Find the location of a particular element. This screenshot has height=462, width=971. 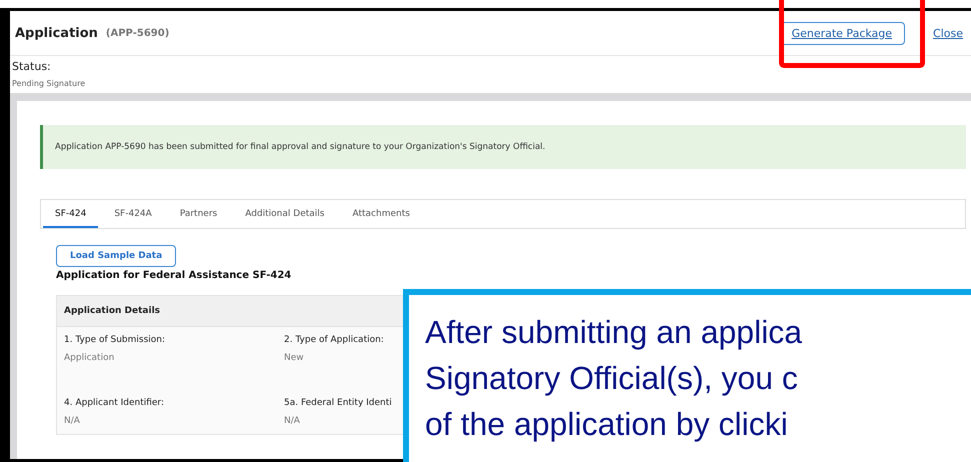

status-label: Status: is located at coordinates (32, 66).